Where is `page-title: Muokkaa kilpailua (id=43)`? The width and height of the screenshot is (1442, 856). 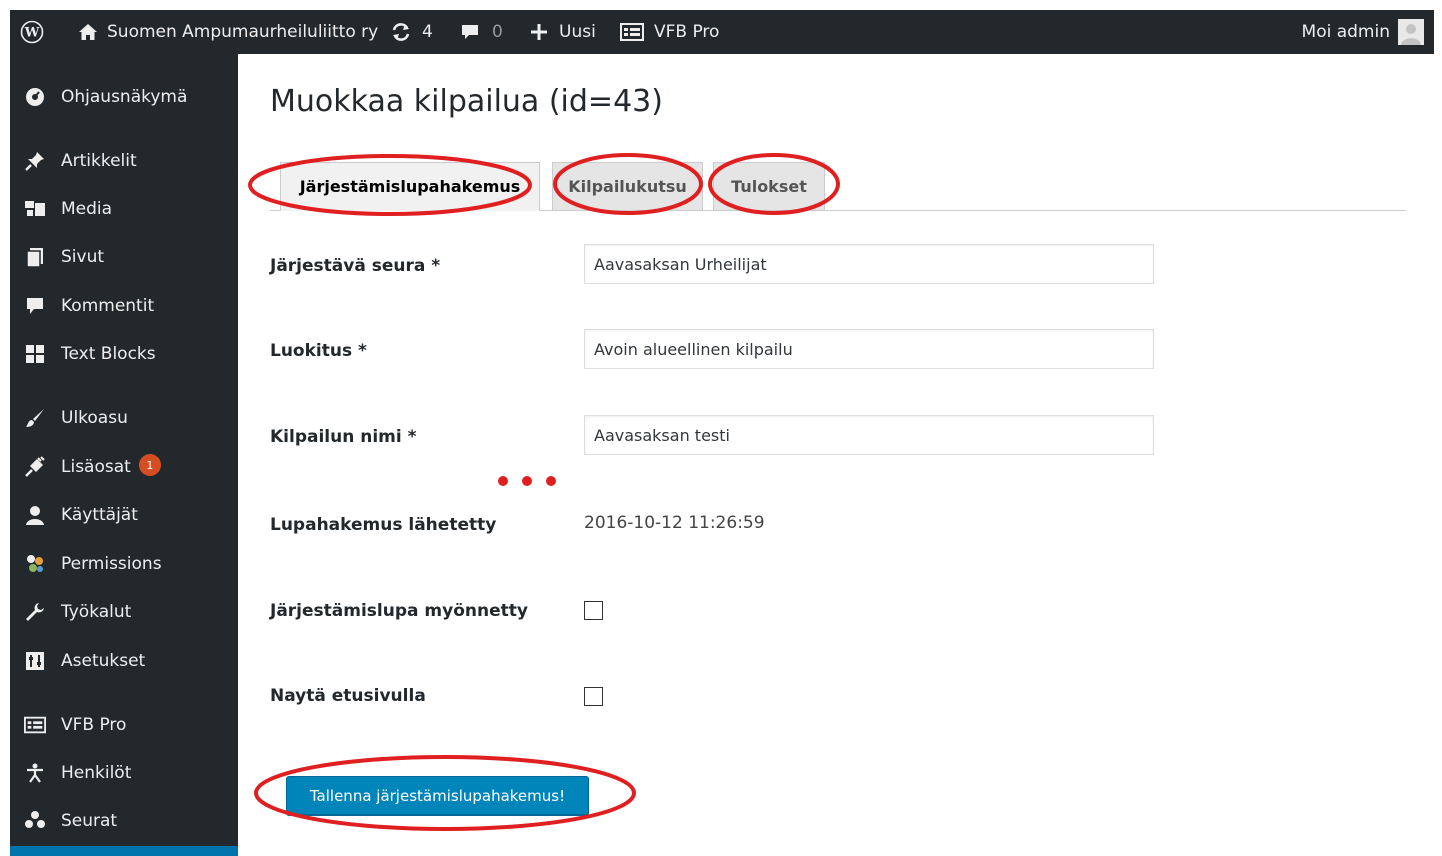 page-title: Muokkaa kilpailua (id=43) is located at coordinates (466, 101).